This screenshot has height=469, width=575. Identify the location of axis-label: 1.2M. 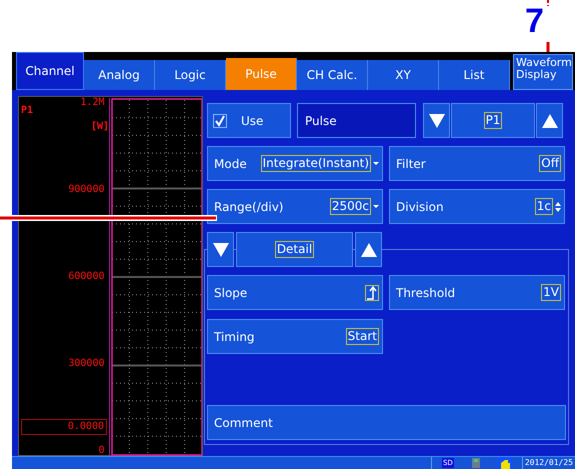
(93, 103).